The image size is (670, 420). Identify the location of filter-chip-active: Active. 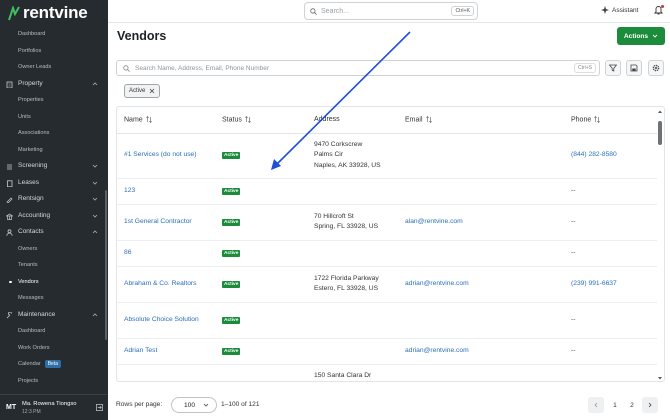
(142, 91).